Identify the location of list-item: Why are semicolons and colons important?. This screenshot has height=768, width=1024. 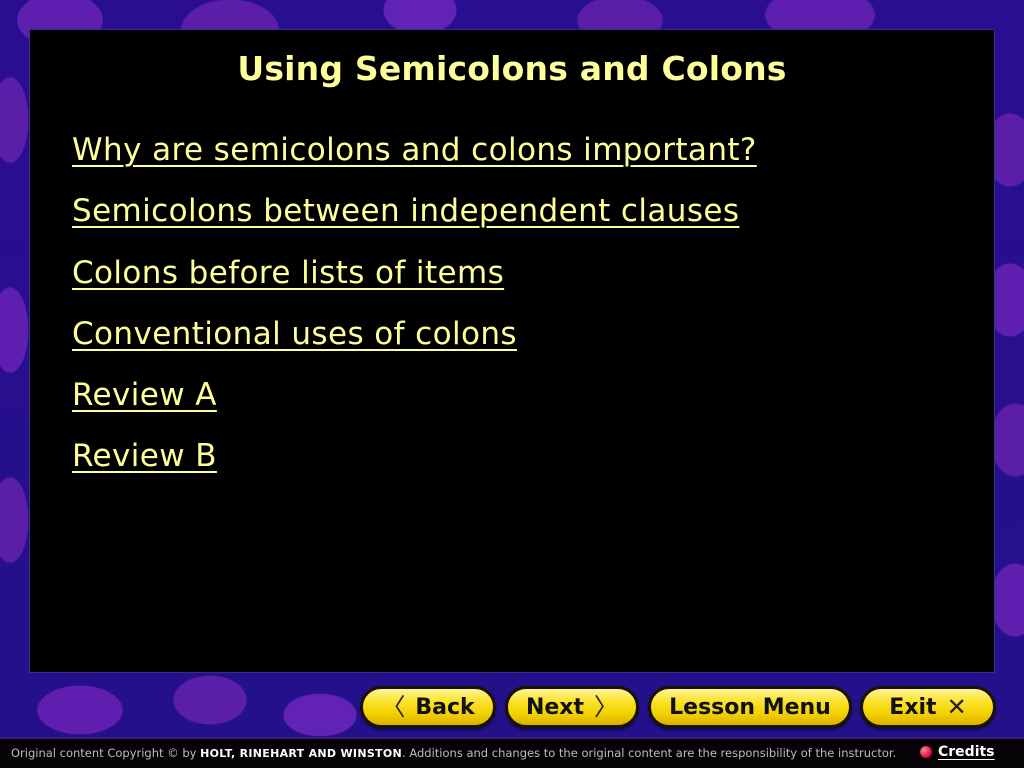
(414, 158).